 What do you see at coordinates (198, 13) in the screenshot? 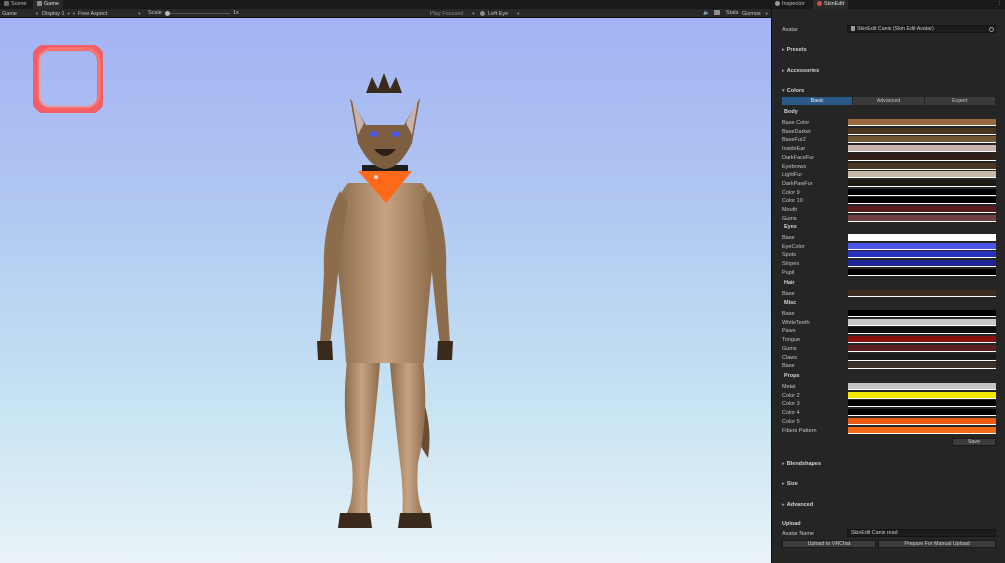
I see `scale-slider` at bounding box center [198, 13].